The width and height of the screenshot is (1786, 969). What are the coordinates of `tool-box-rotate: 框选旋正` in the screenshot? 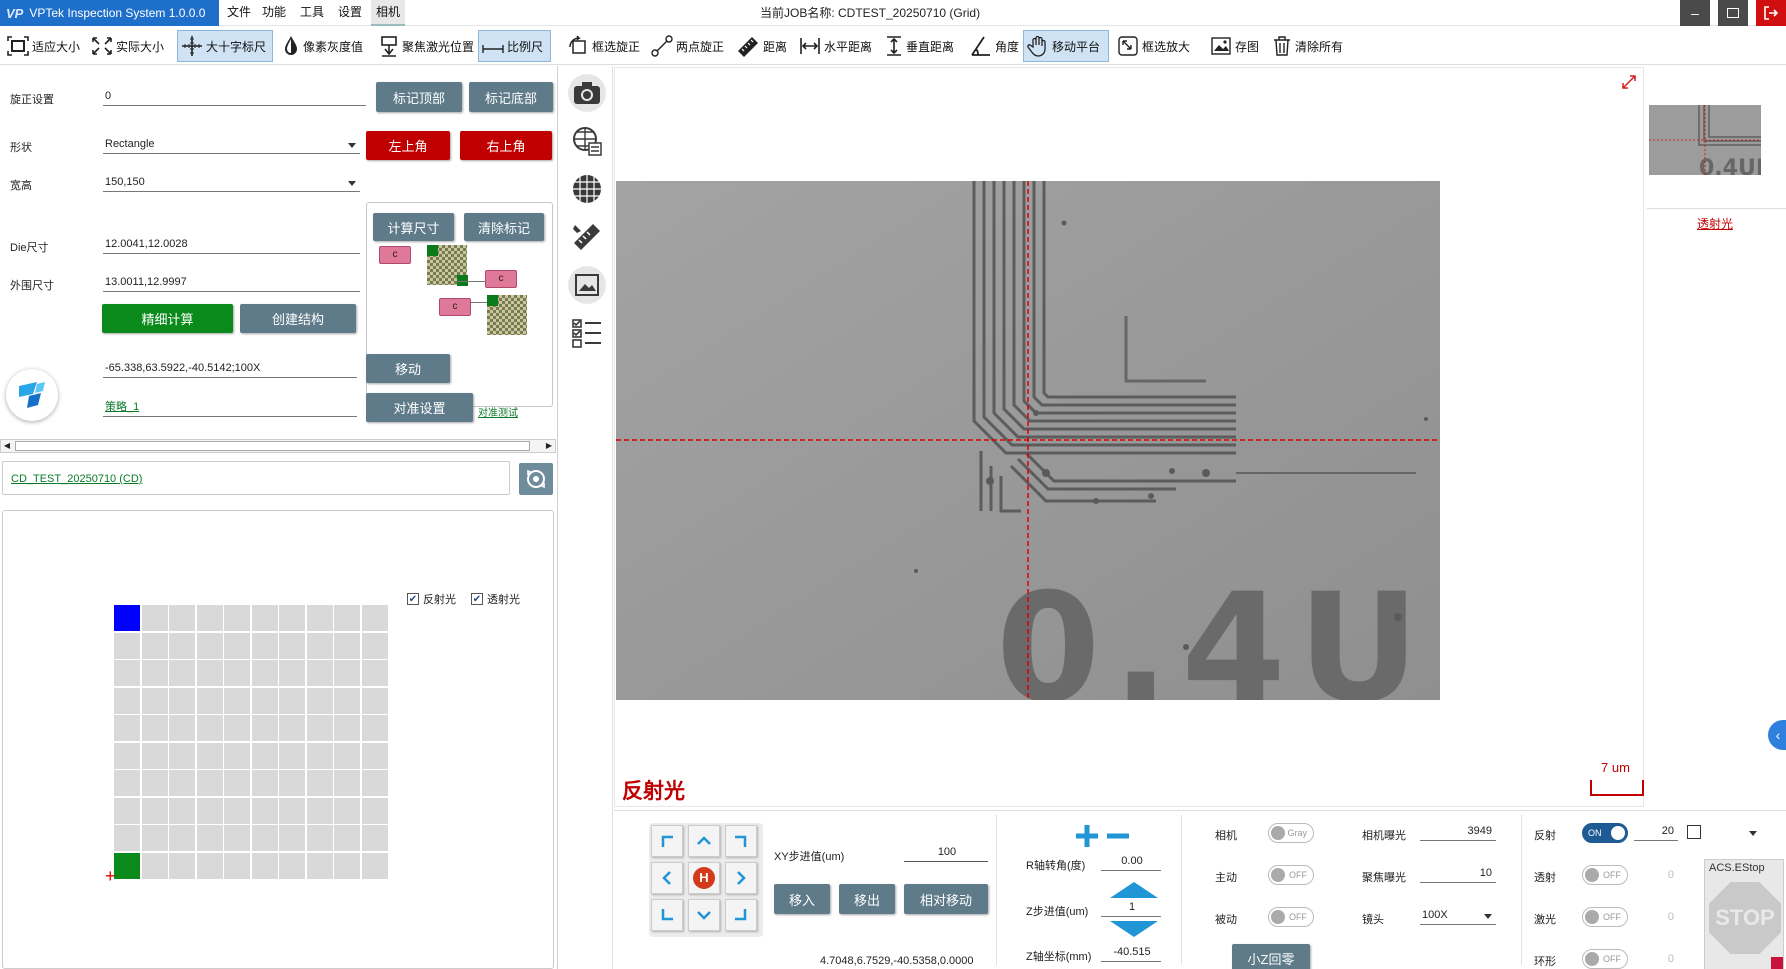 It's located at (603, 46).